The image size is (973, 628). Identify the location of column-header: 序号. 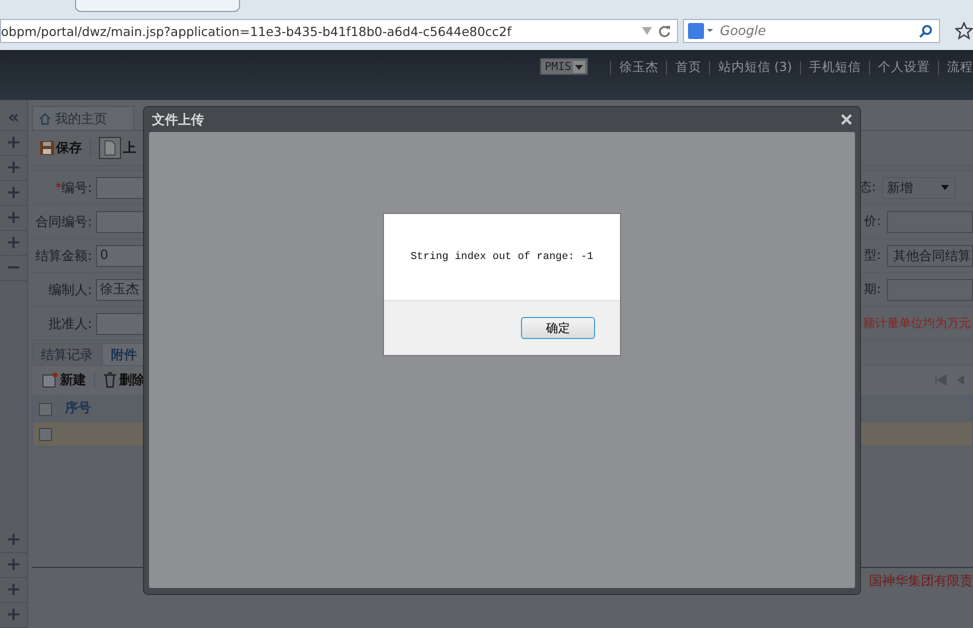
(74, 409).